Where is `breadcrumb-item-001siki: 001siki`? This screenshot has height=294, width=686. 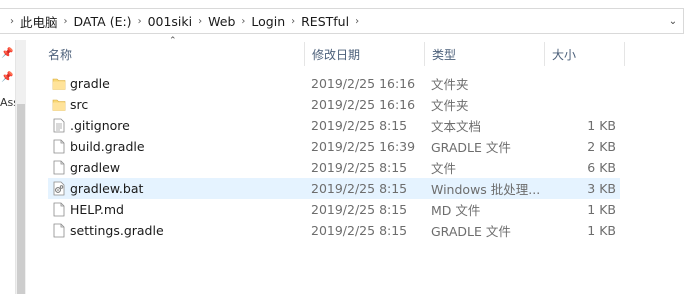 breadcrumb-item-001siki: 001siki is located at coordinates (170, 21).